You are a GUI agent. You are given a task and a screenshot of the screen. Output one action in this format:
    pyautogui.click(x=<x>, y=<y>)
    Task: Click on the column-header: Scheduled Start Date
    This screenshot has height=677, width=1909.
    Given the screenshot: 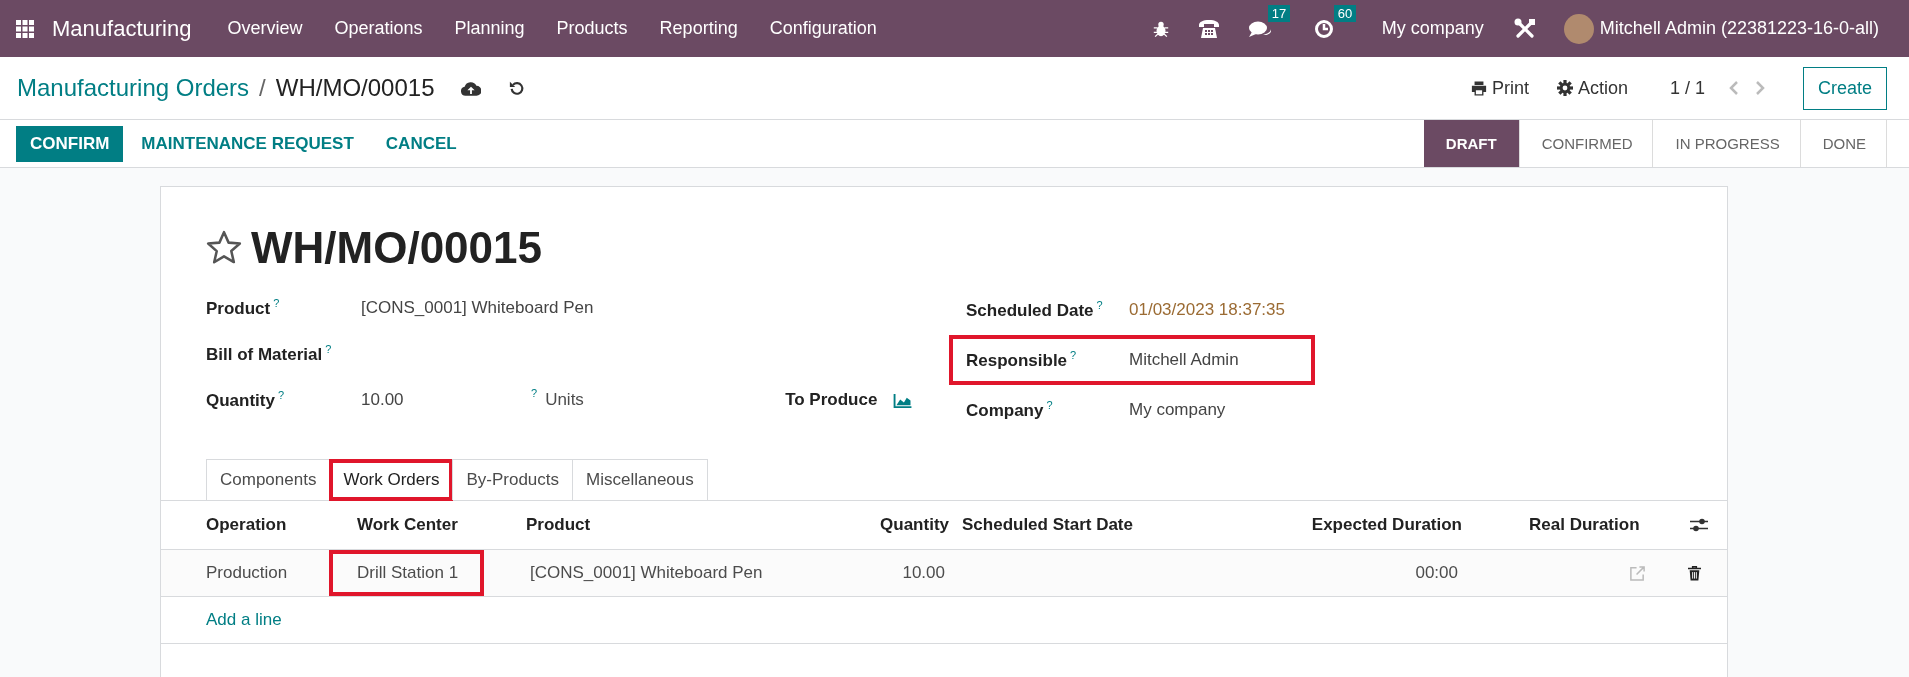 What is the action you would take?
    pyautogui.click(x=1106, y=525)
    